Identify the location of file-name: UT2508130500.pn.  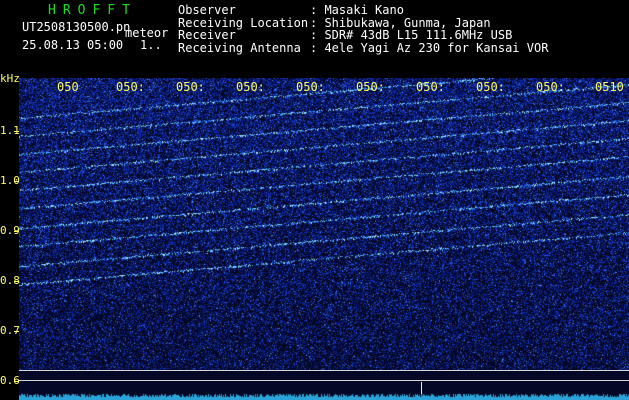
(76, 27).